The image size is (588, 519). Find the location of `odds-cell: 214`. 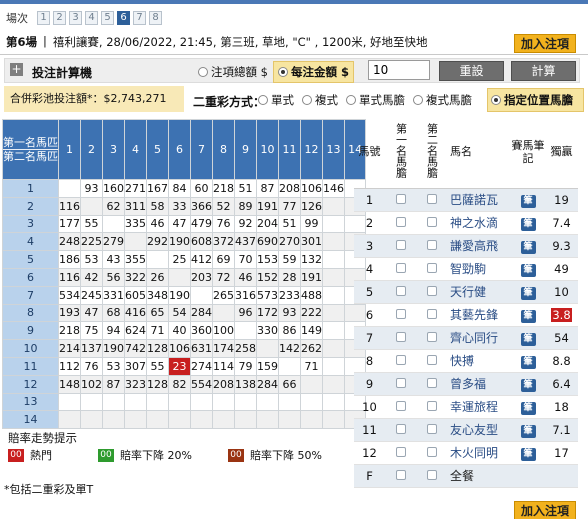

odds-cell: 214 is located at coordinates (69, 348).